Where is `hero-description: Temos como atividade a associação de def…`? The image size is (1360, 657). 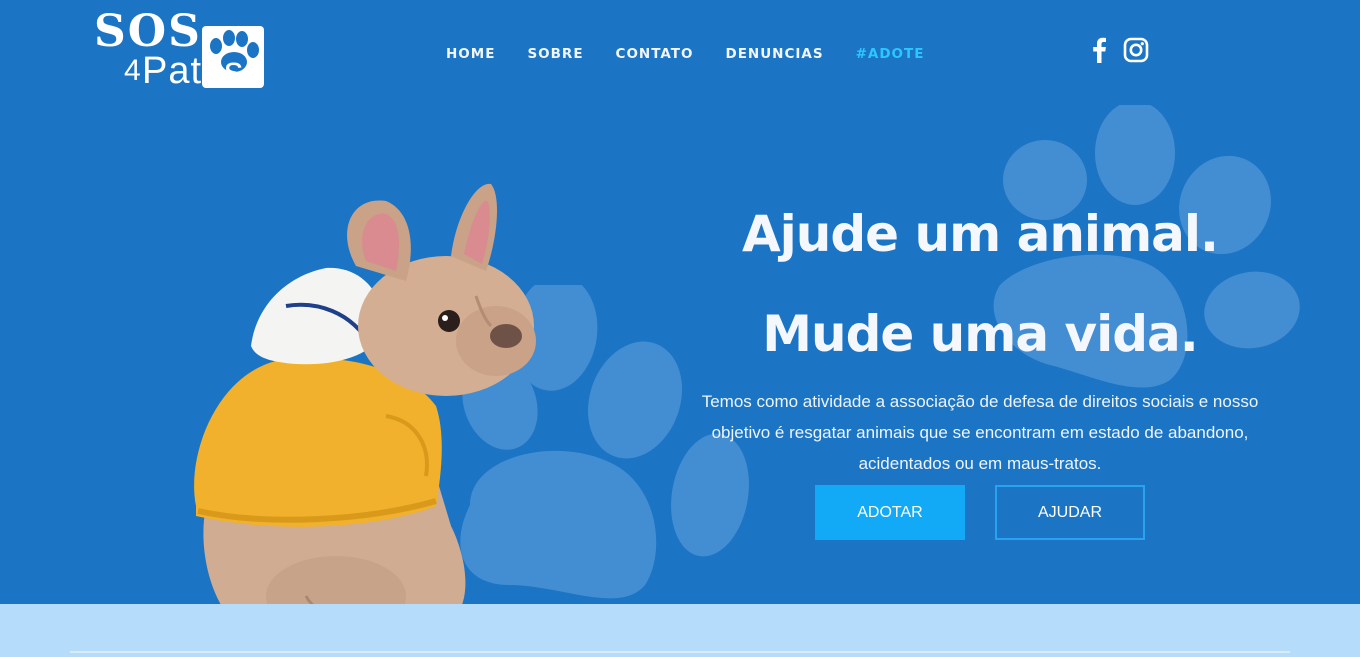 hero-description: Temos como atividade a associação de def… is located at coordinates (980, 432).